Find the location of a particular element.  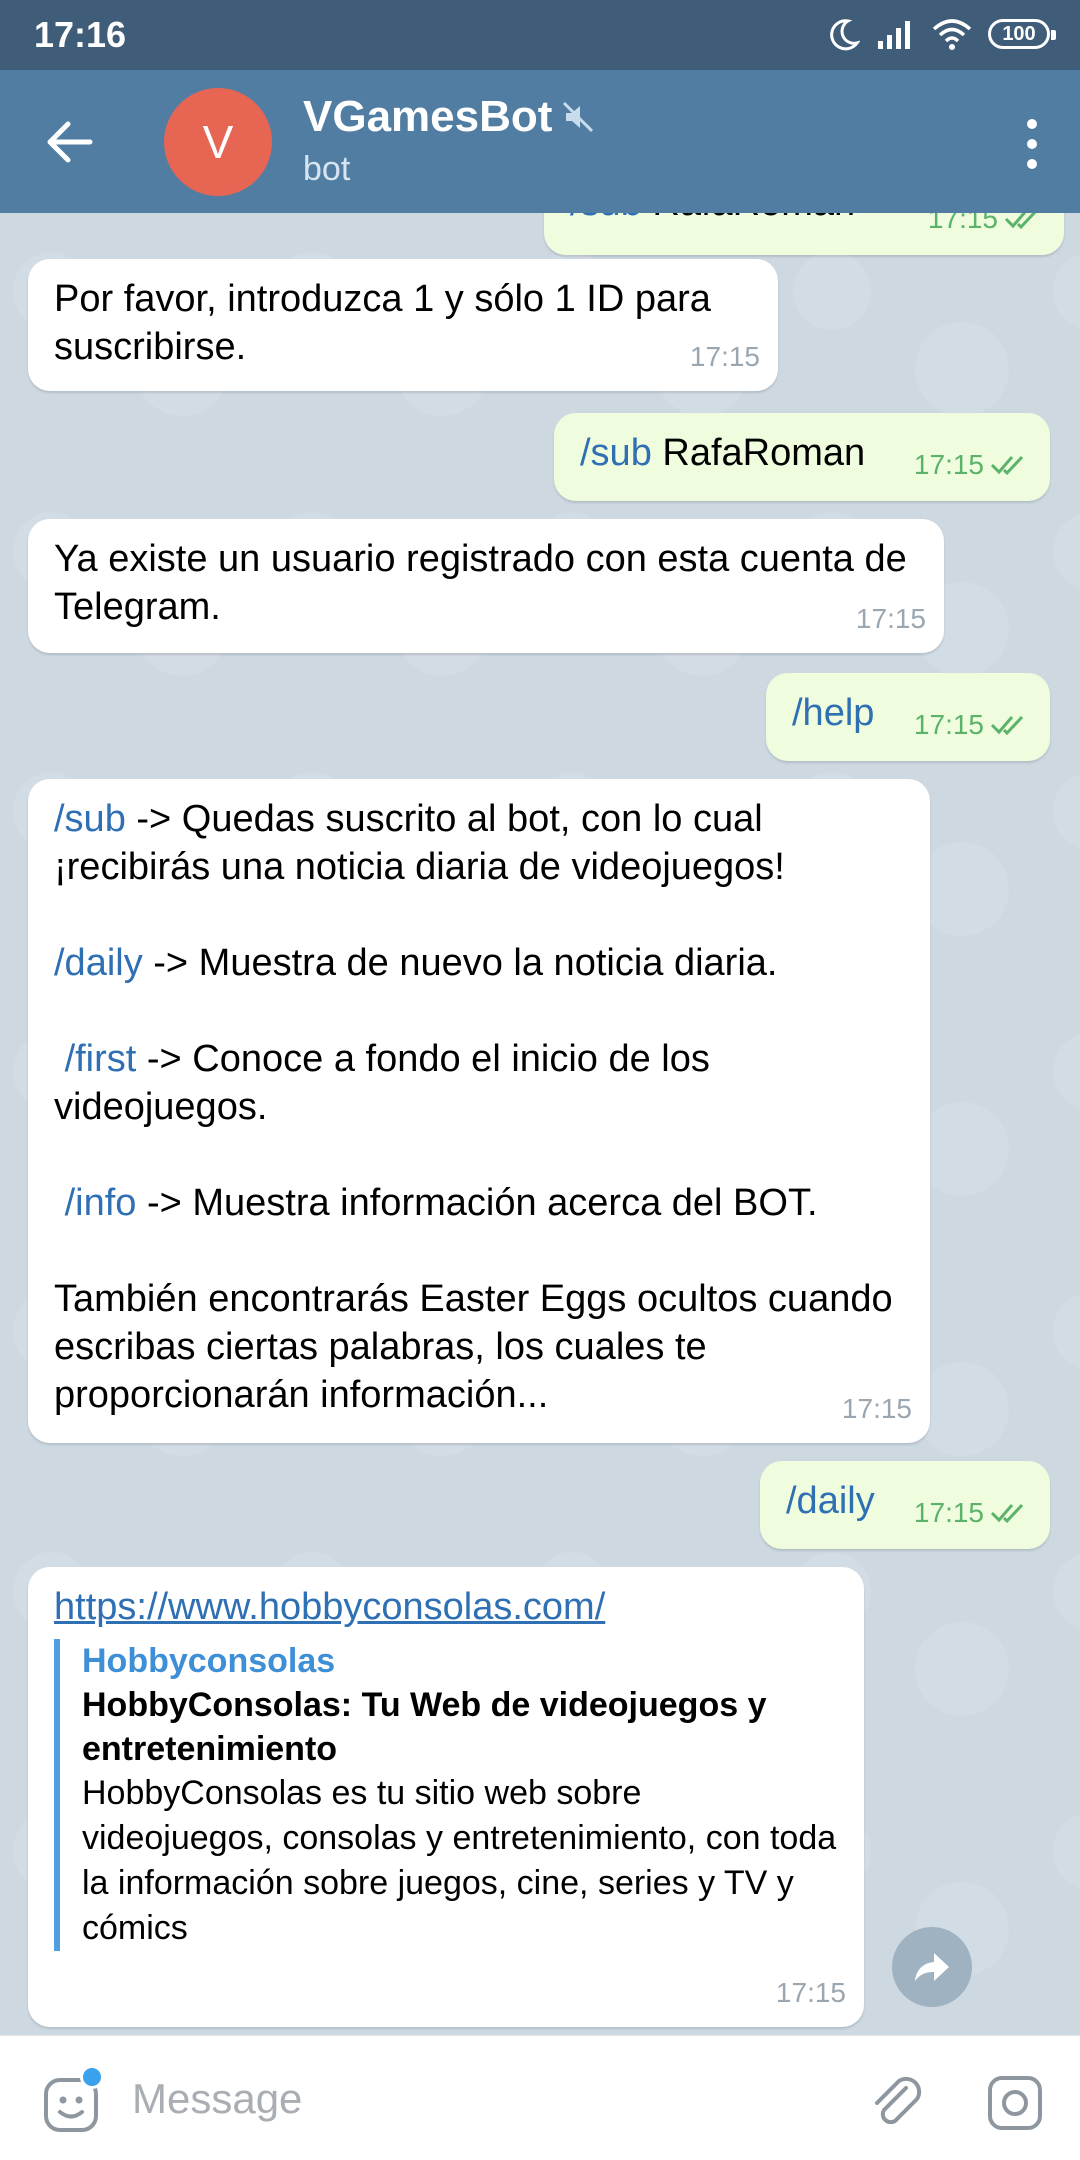

paperclip-icon is located at coordinates (897, 2103).